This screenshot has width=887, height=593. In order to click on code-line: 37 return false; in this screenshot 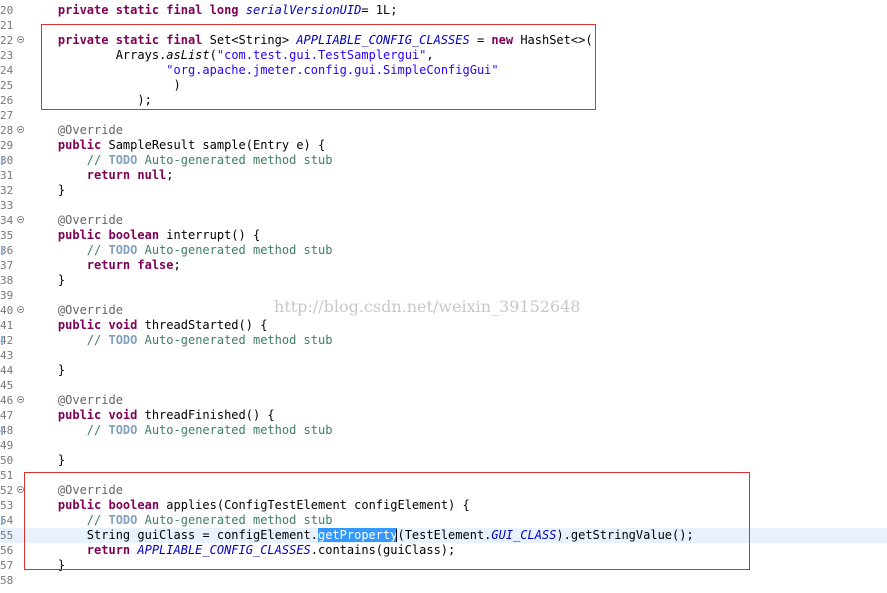, I will do `click(443, 265)`.